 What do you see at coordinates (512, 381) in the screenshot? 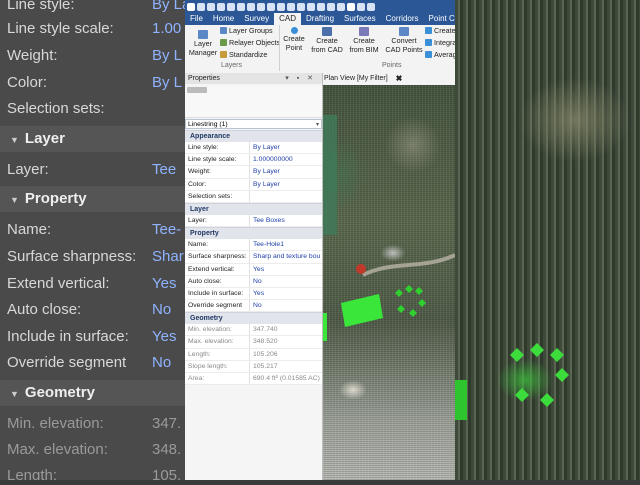
I see `bg-tee-box-markers` at bounding box center [512, 381].